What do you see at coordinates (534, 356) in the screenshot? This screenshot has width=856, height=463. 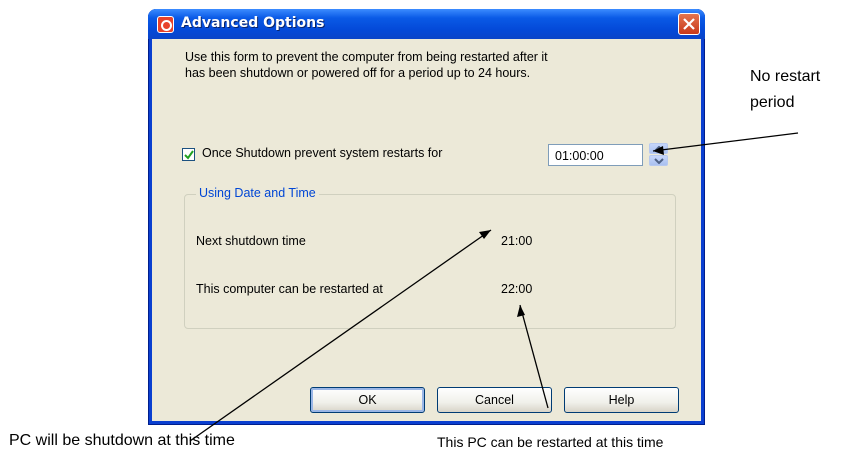 I see `arrow-to-restart-time` at bounding box center [534, 356].